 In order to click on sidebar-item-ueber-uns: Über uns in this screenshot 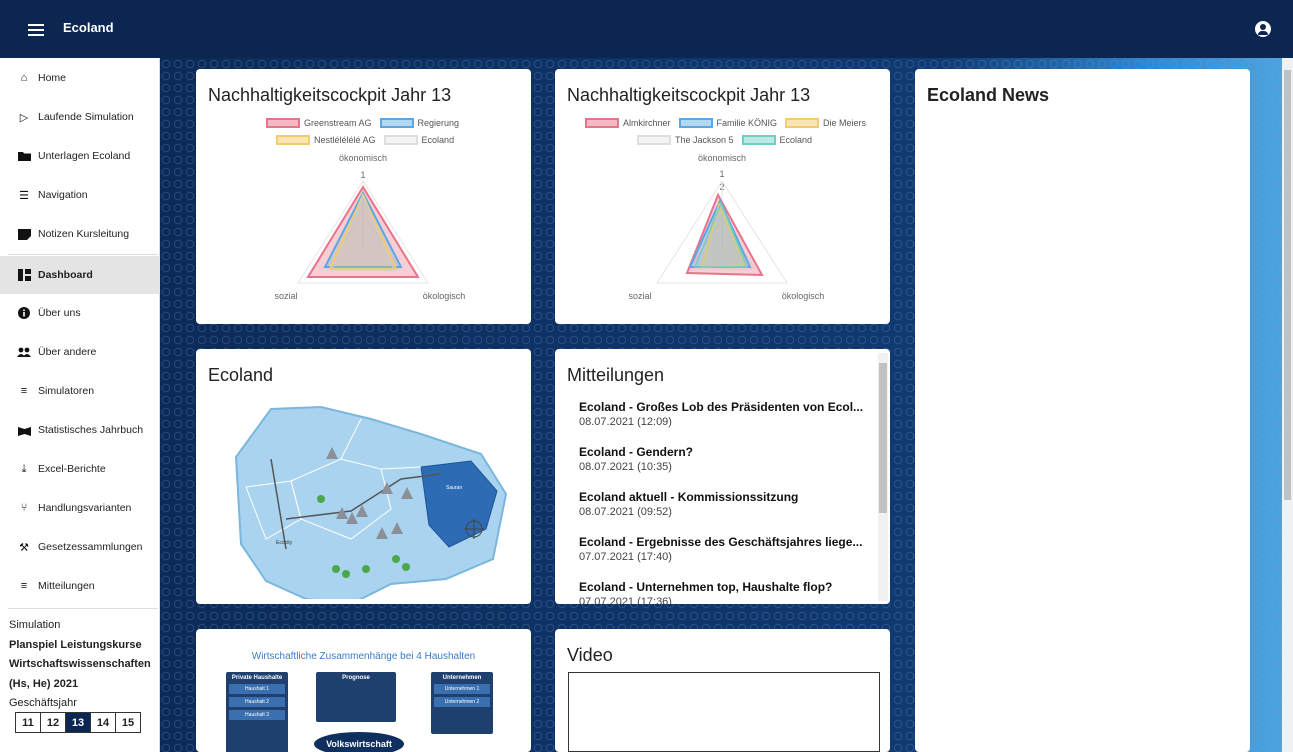, I will do `click(80, 313)`.